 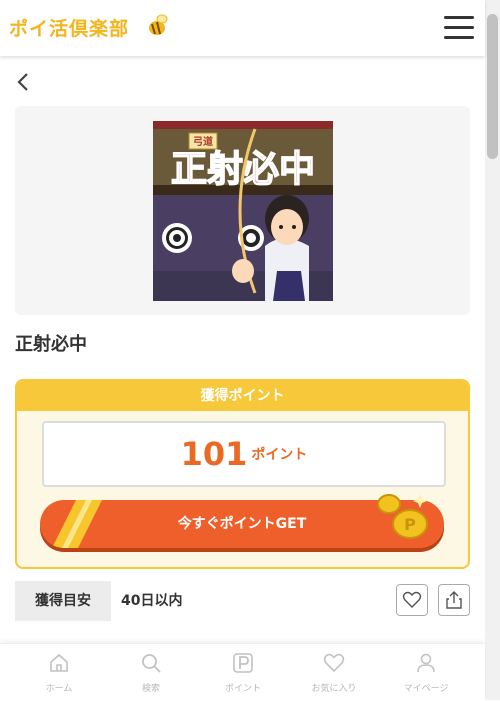 I want to click on points-value: 101, so click(x=214, y=454).